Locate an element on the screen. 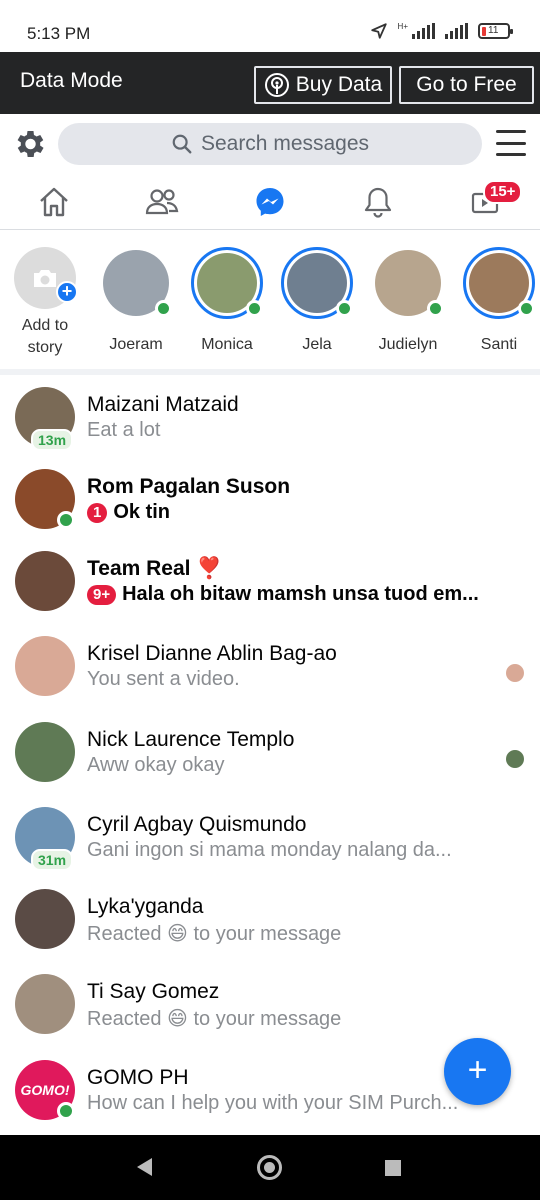  home-icon is located at coordinates (54, 202).